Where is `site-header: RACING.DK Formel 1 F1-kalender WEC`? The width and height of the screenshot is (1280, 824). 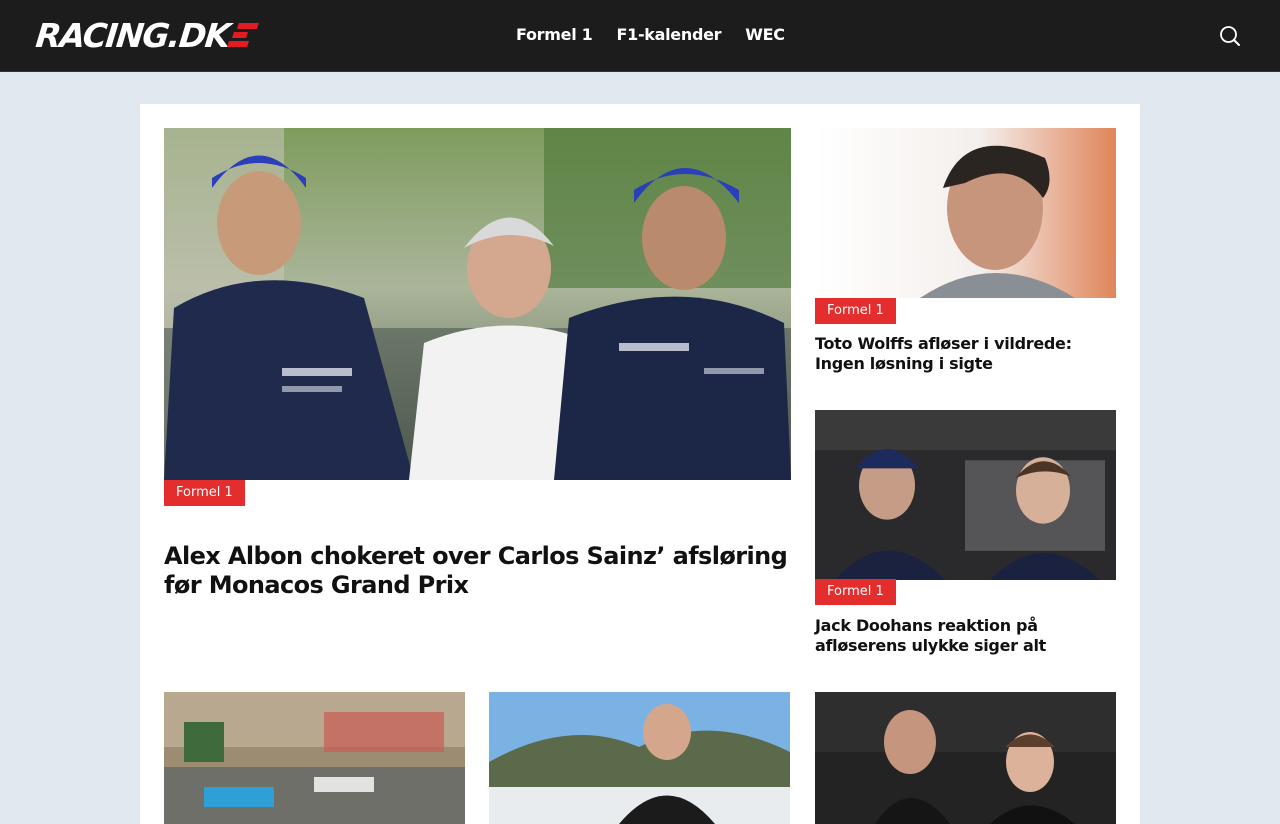 site-header: RACING.DK Formel 1 F1-kalender WEC is located at coordinates (640, 36).